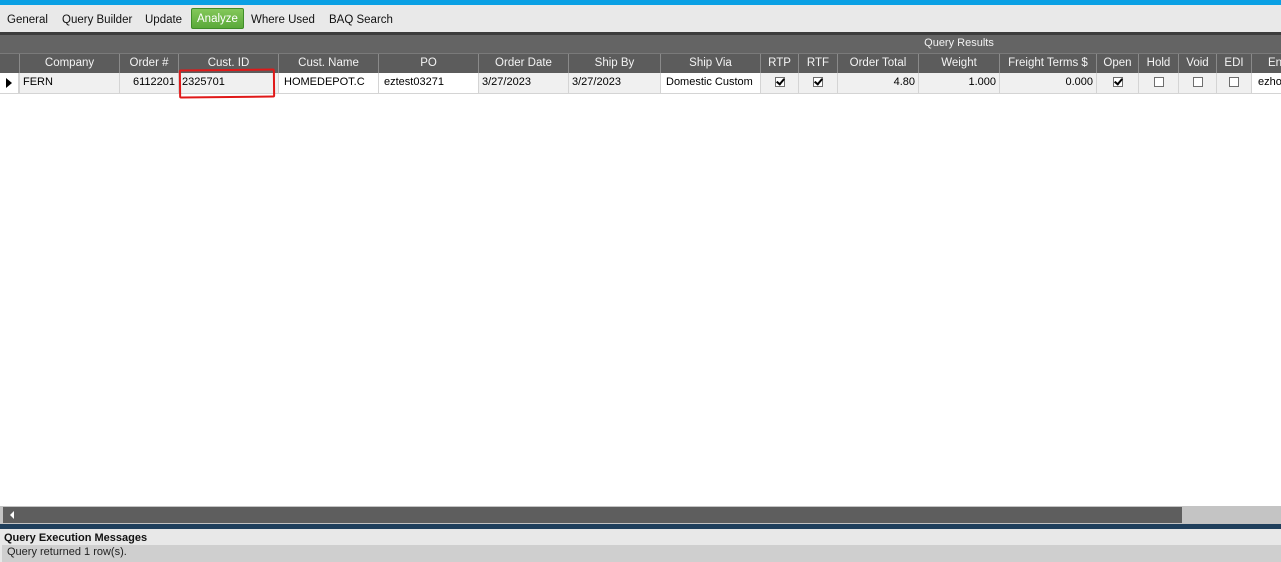 The height and width of the screenshot is (562, 1281). I want to click on tab-baq-search: BAQ Search, so click(361, 20).